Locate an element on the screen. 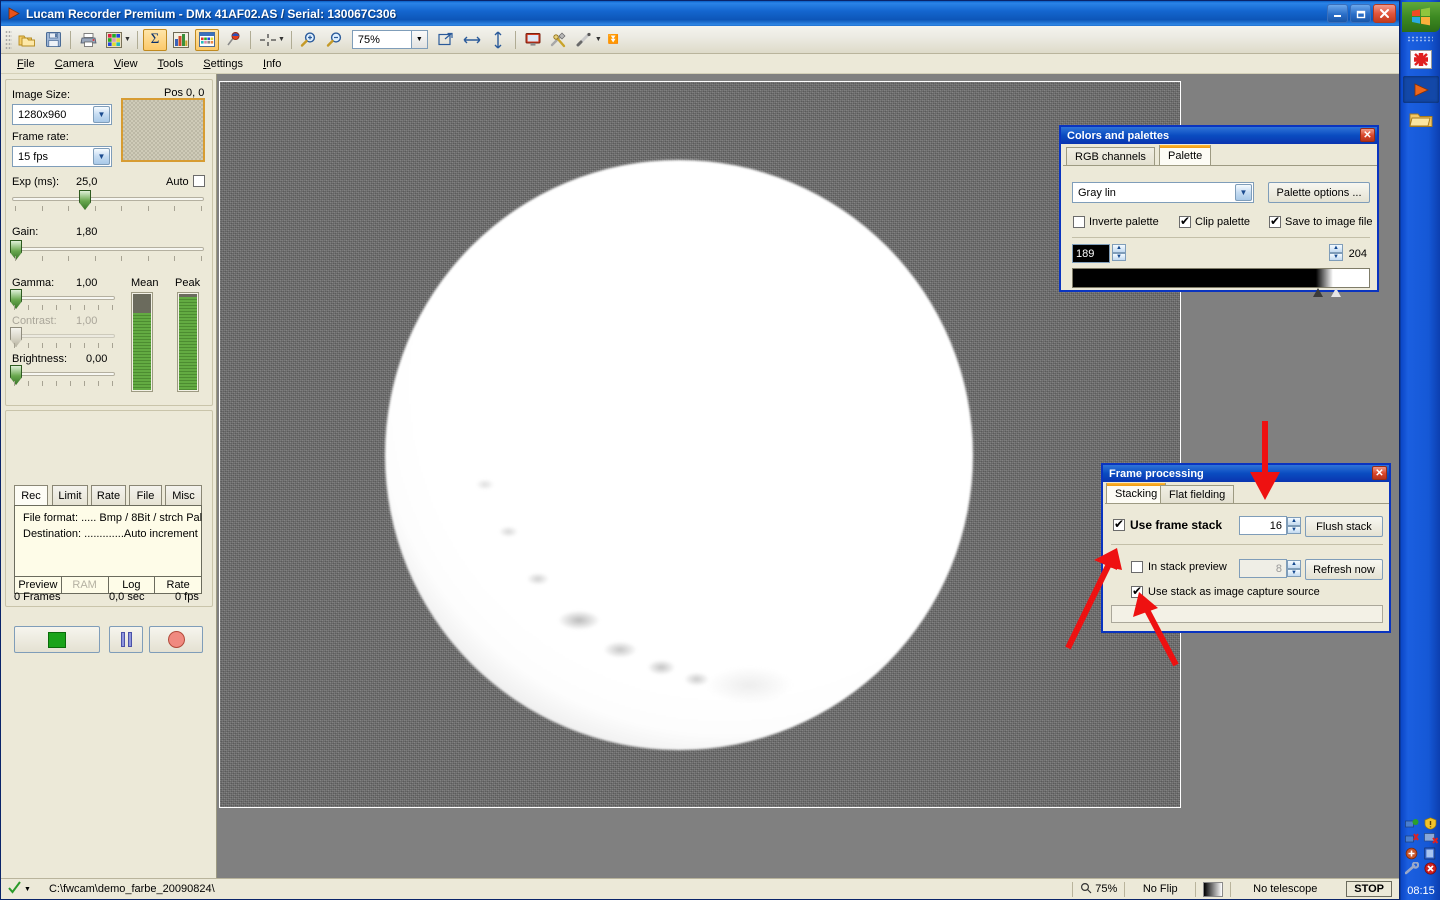 The height and width of the screenshot is (900, 1440). frame-stack-spinner: ▲ ▼ is located at coordinates (1294, 525).